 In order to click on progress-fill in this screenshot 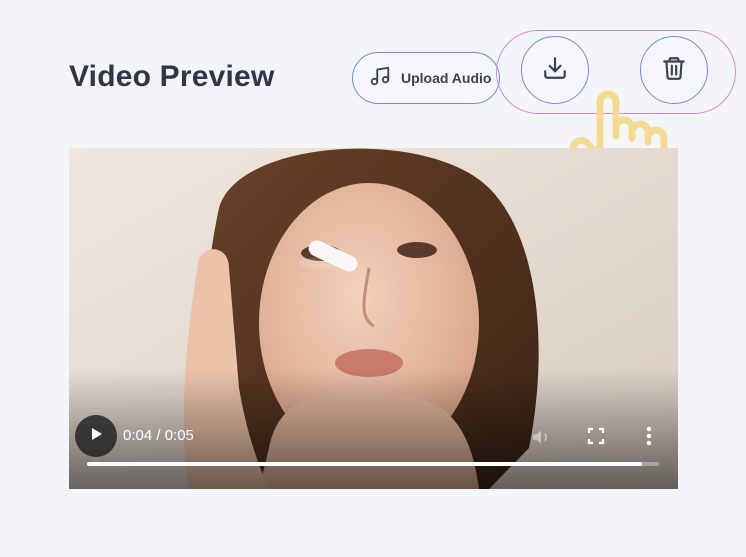, I will do `click(364, 464)`.